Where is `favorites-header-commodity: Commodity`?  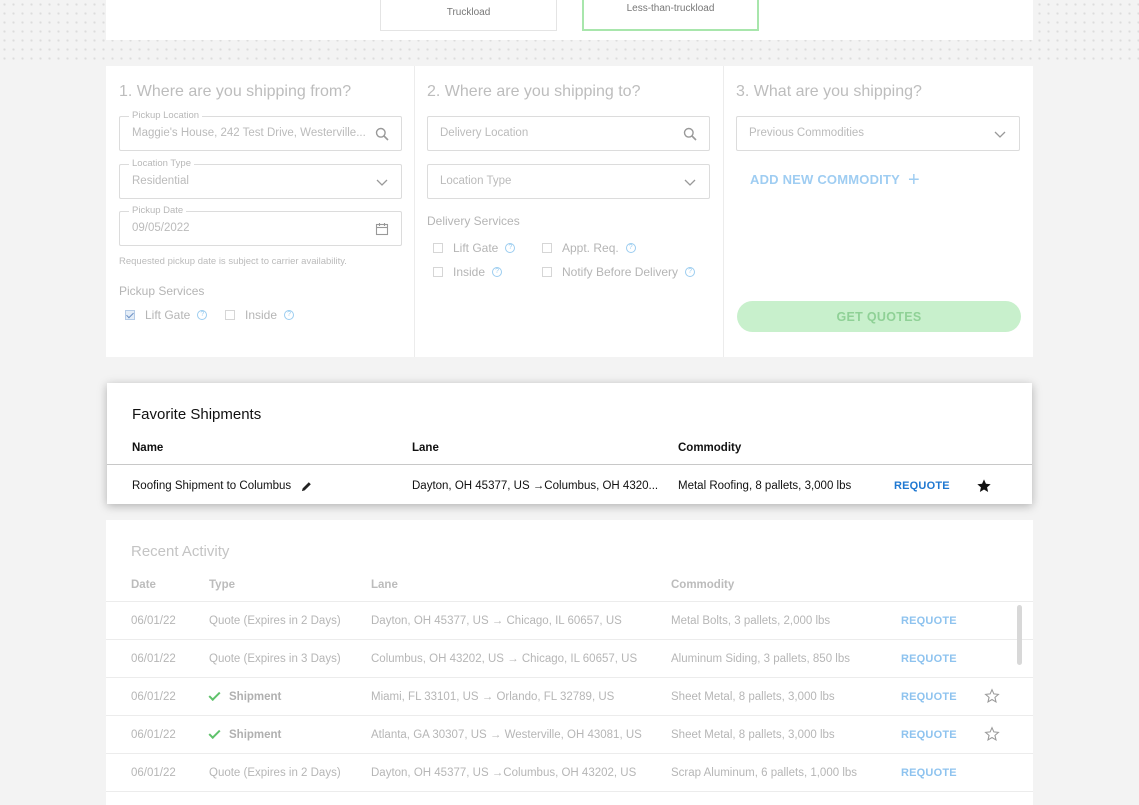 favorites-header-commodity: Commodity is located at coordinates (710, 448).